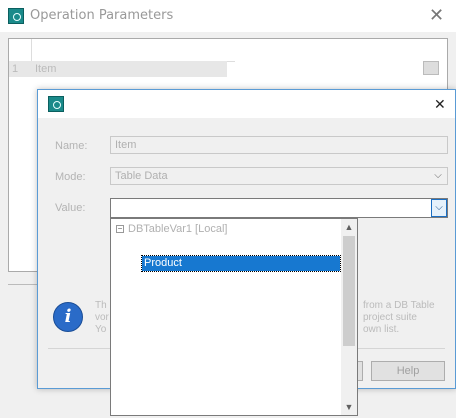 The width and height of the screenshot is (456, 418). What do you see at coordinates (122, 50) in the screenshot?
I see `grid-header` at bounding box center [122, 50].